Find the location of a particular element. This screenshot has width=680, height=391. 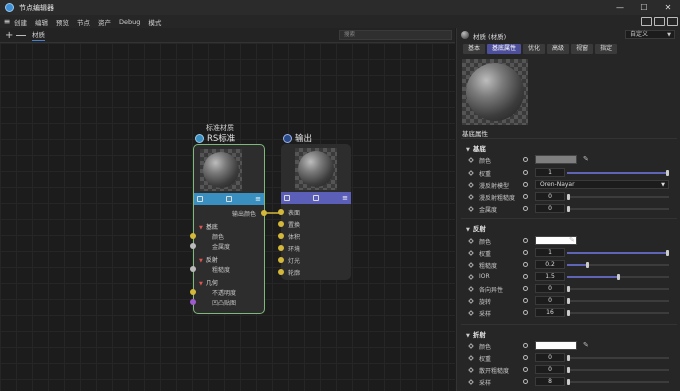

input-port-metalness is located at coordinates (193, 246).